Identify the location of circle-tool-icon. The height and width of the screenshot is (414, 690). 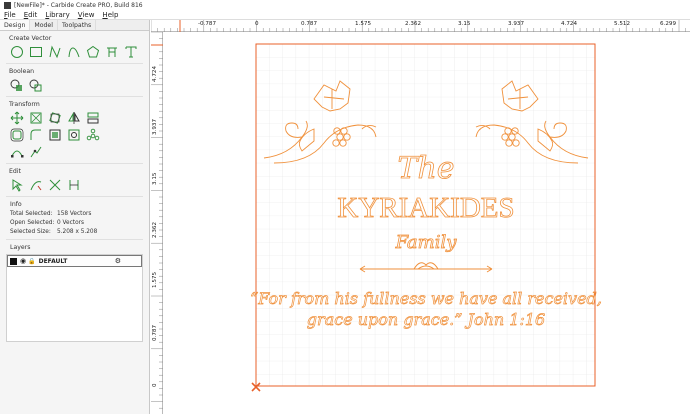
(16, 52).